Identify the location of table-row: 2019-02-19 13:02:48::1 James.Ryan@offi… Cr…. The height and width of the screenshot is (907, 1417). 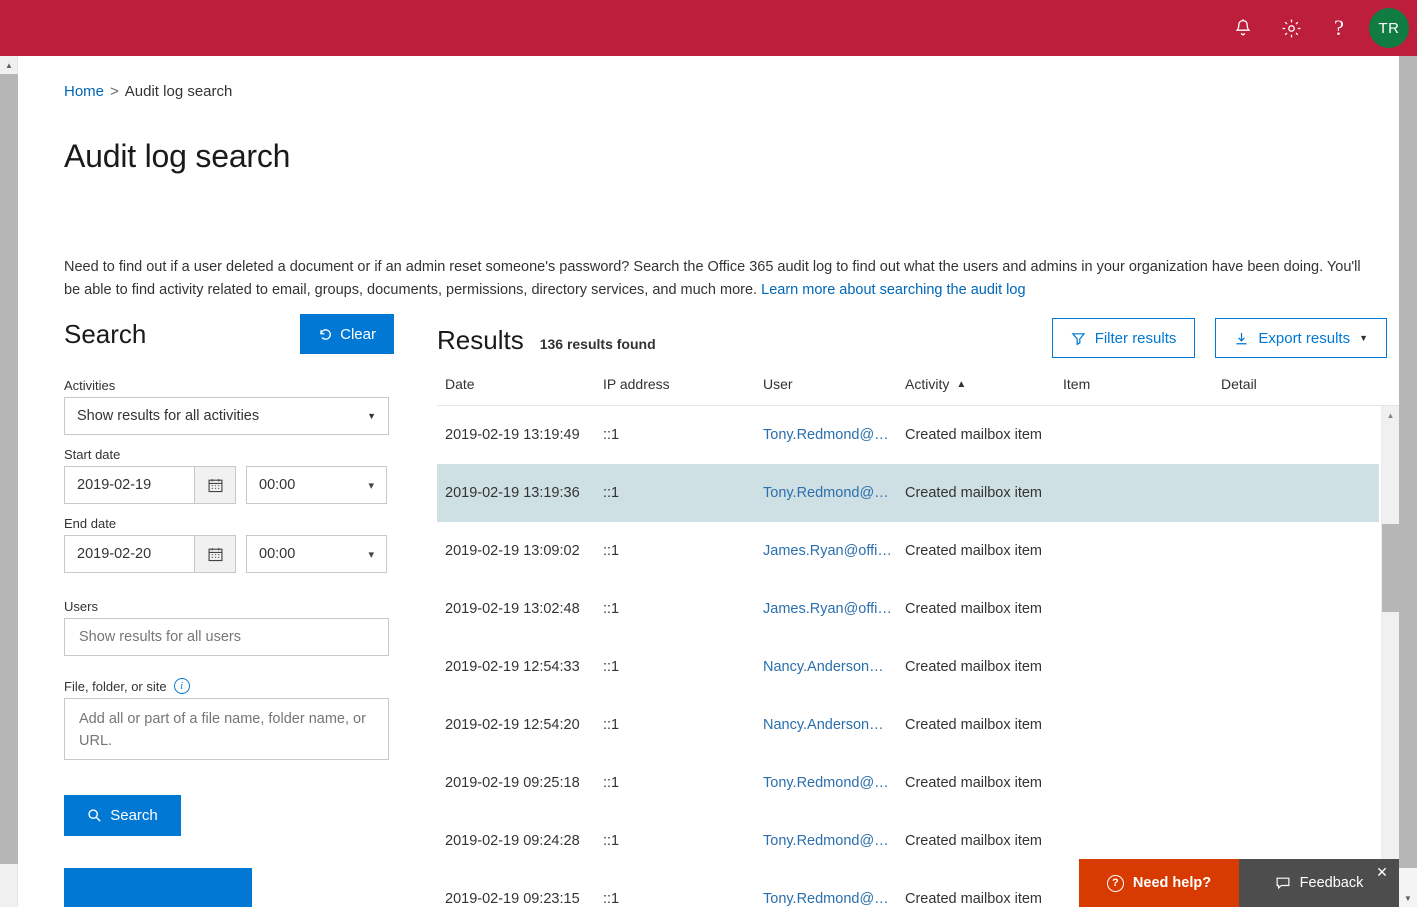
(908, 609).